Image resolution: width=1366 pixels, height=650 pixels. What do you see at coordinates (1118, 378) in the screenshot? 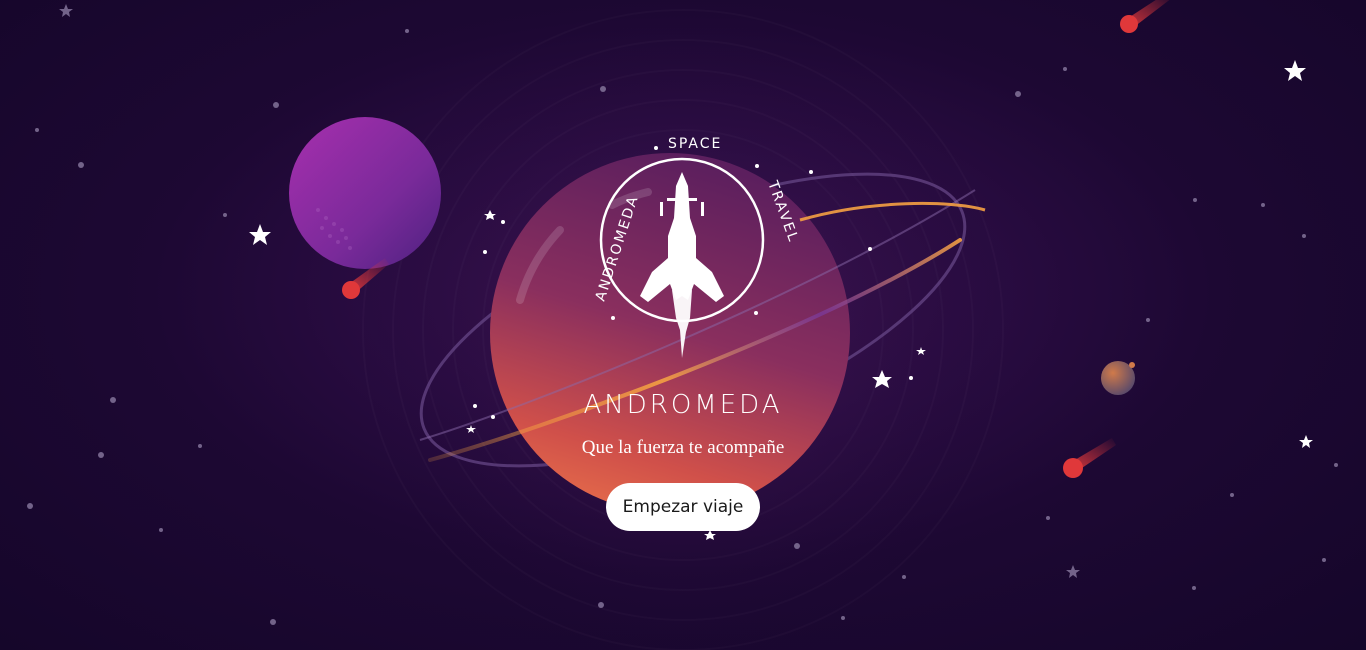
I see `small-planet` at bounding box center [1118, 378].